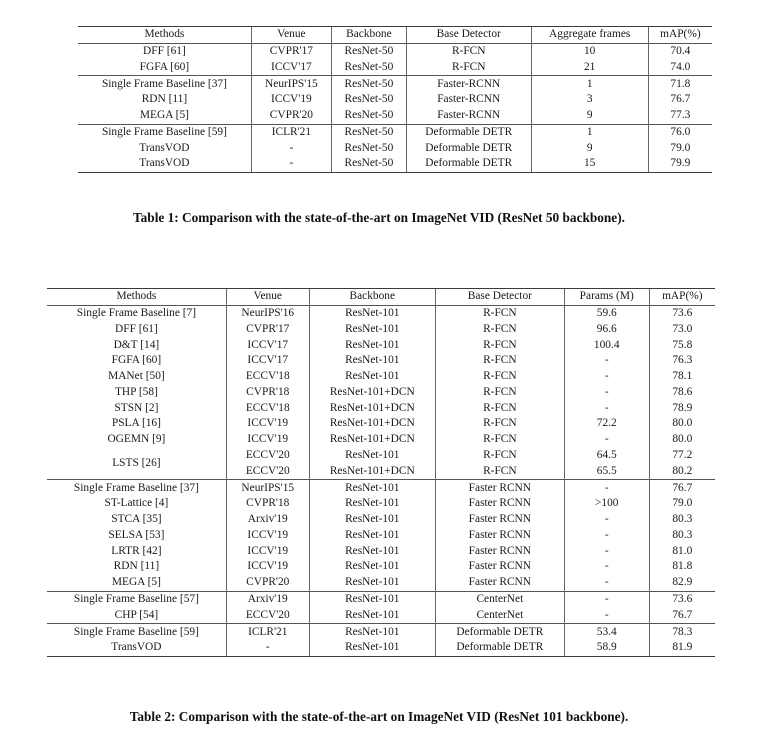  Describe the element at coordinates (381, 361) in the screenshot. I see `table-row: FGFA [60] ICCV'17 ResNet-101 R-FCN -76.3` at that location.